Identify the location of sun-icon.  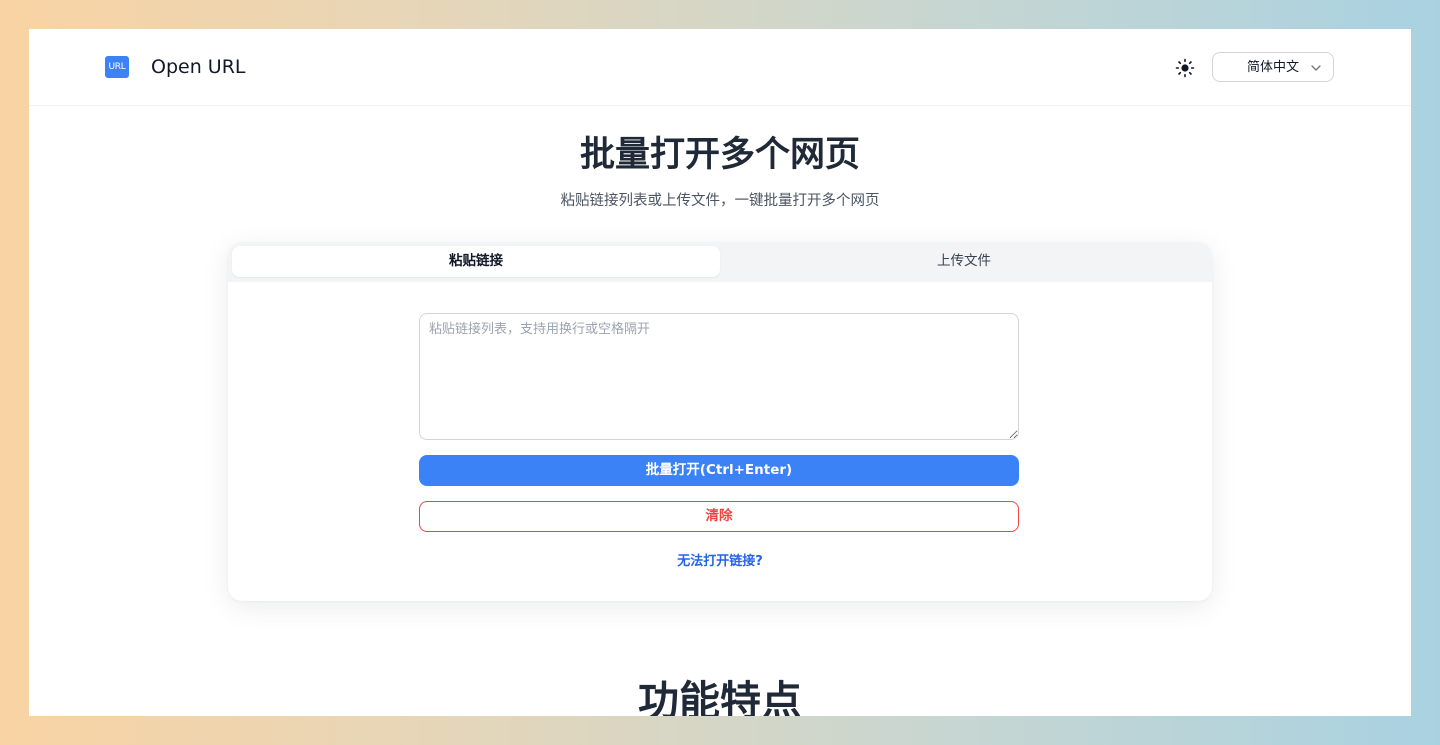
(1185, 68).